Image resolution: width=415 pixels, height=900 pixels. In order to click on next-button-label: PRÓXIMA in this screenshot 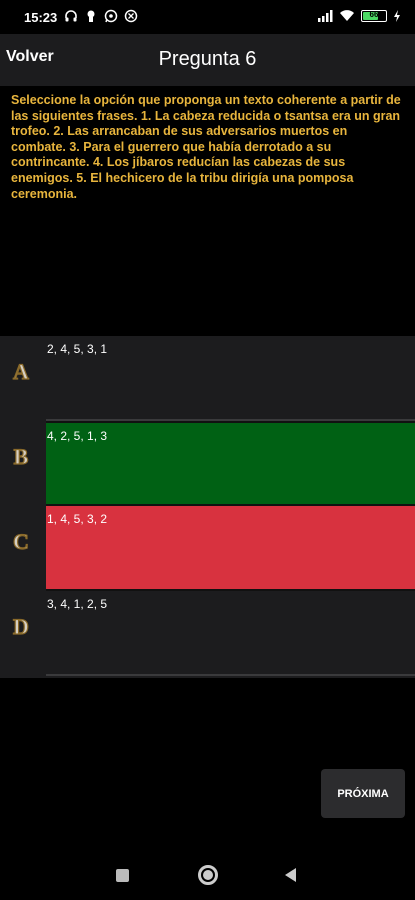, I will do `click(363, 793)`.